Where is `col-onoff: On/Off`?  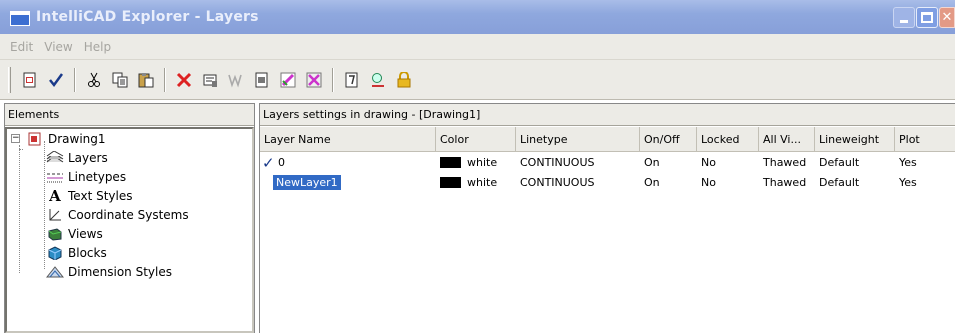 col-onoff: On/Off is located at coordinates (668, 139).